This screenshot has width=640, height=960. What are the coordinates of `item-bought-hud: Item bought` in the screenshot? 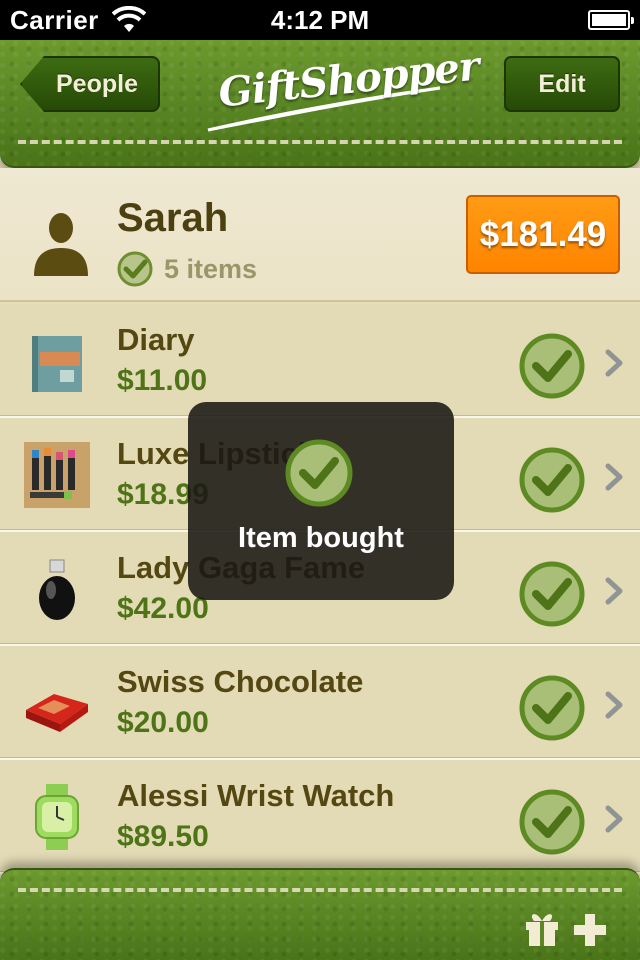 It's located at (321, 501).